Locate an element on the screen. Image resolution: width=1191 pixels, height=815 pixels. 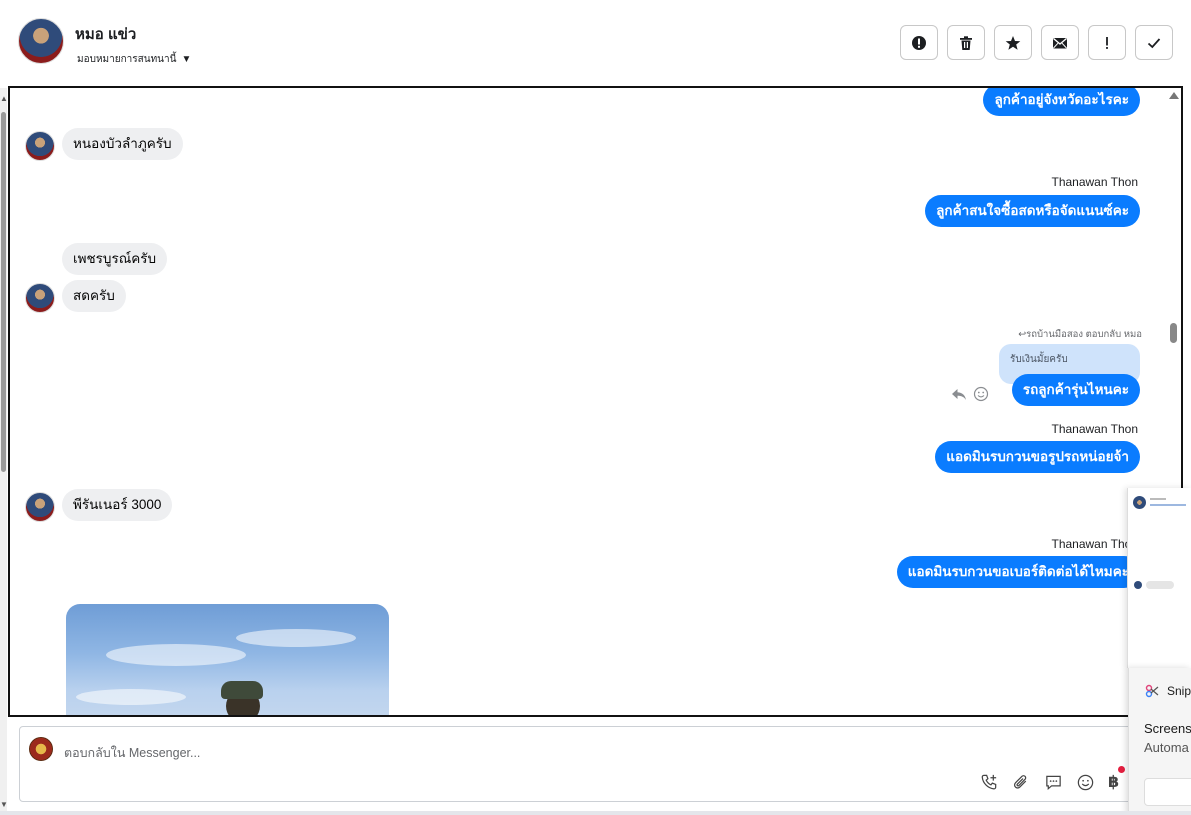
star-button is located at coordinates (1013, 42).